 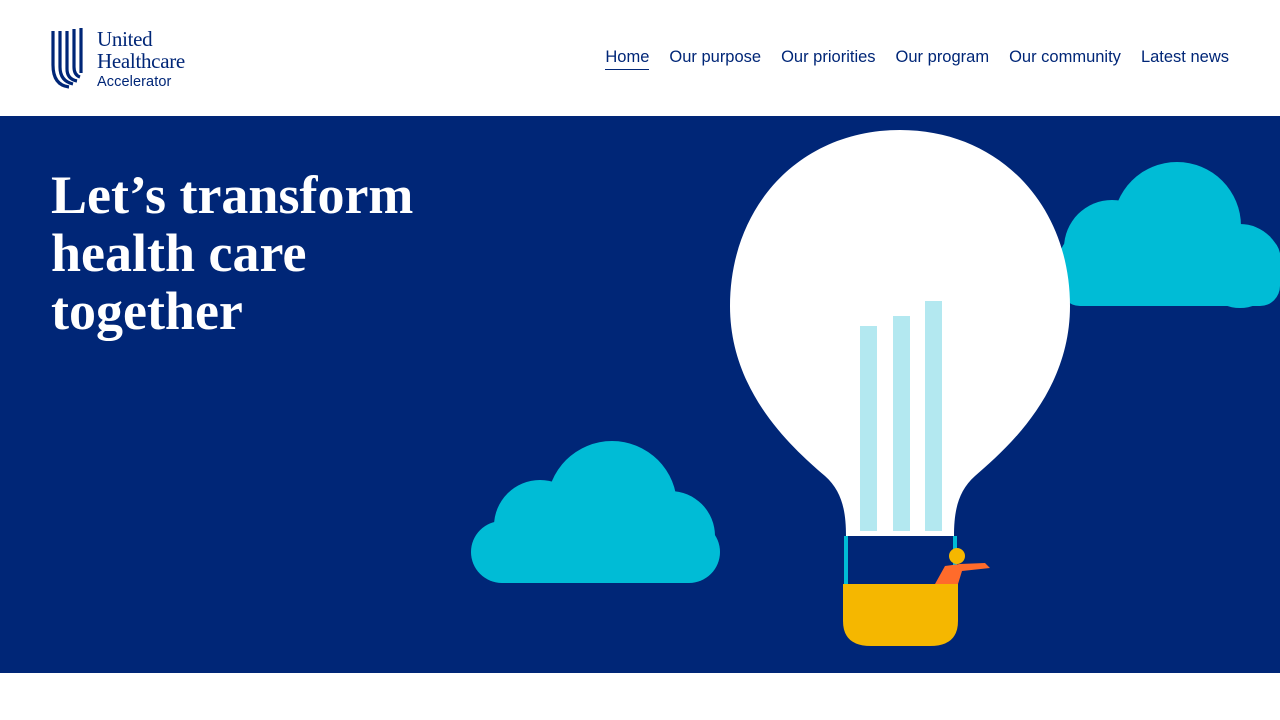 I want to click on cloud-left-icon, so click(x=595, y=512).